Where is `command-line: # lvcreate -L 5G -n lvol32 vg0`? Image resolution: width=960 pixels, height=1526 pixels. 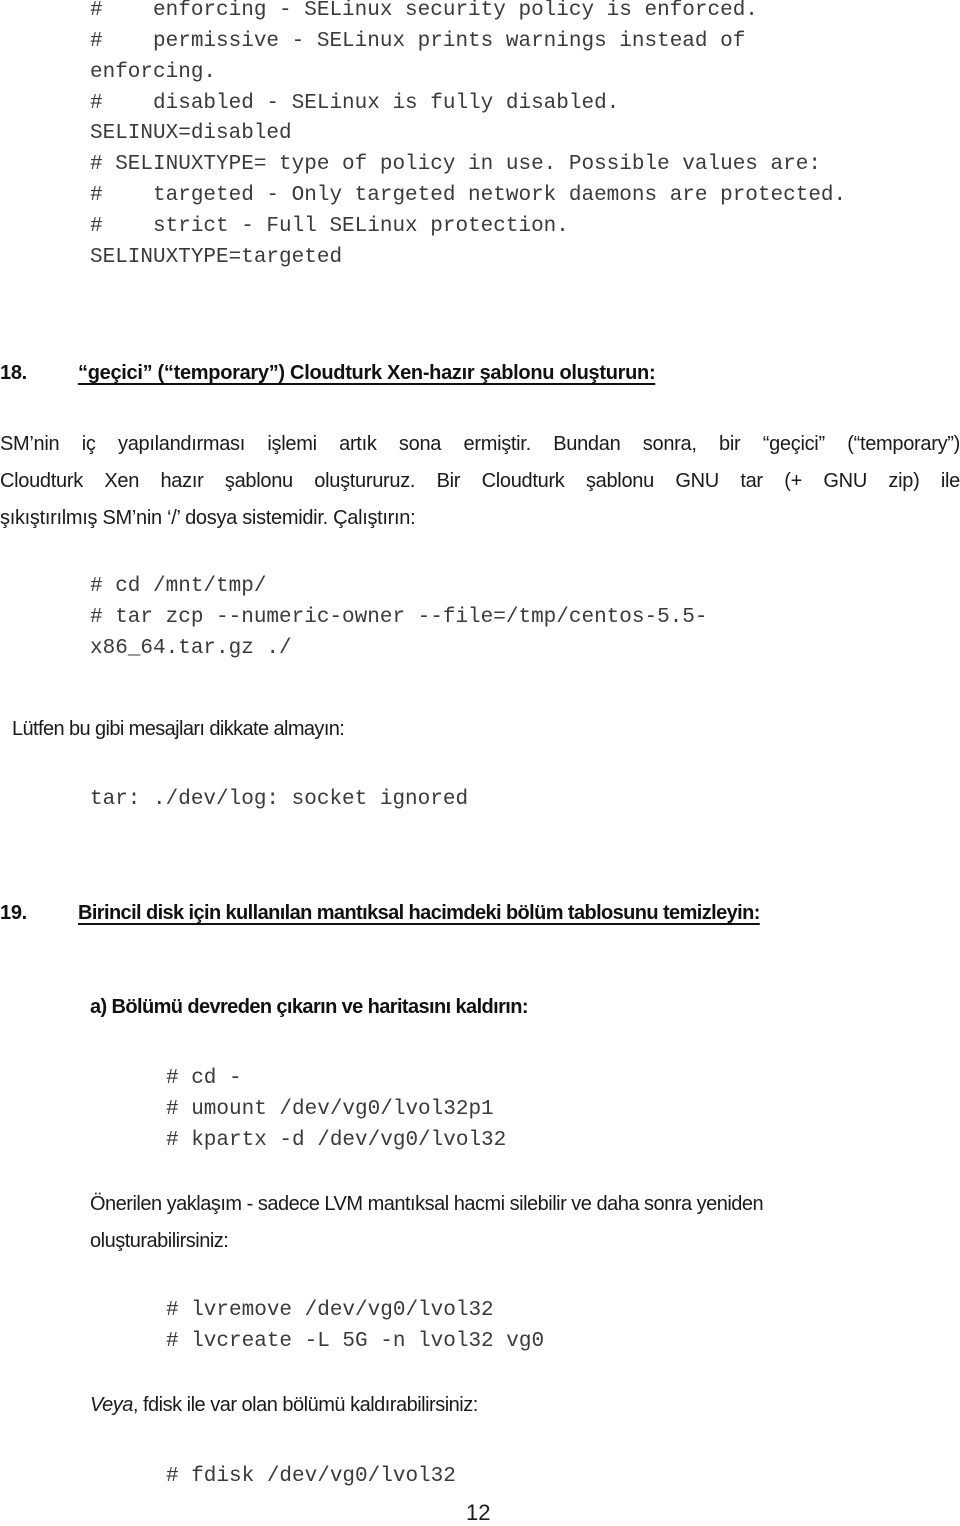
command-line: # lvcreate -L 5G -n lvol32 vg0 is located at coordinates (355, 1341).